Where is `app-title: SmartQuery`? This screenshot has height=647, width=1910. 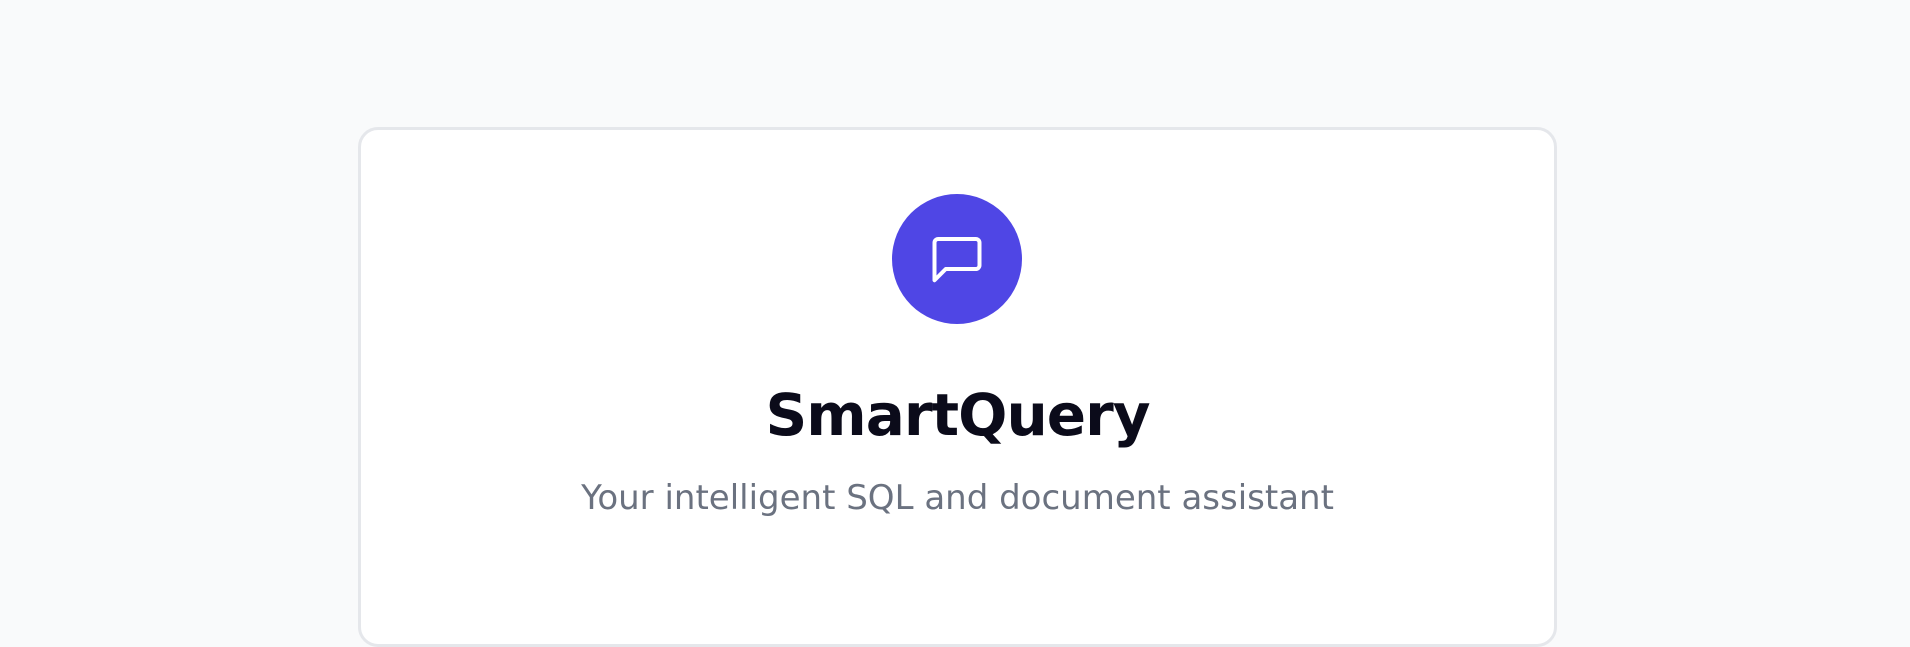
app-title: SmartQuery is located at coordinates (957, 415).